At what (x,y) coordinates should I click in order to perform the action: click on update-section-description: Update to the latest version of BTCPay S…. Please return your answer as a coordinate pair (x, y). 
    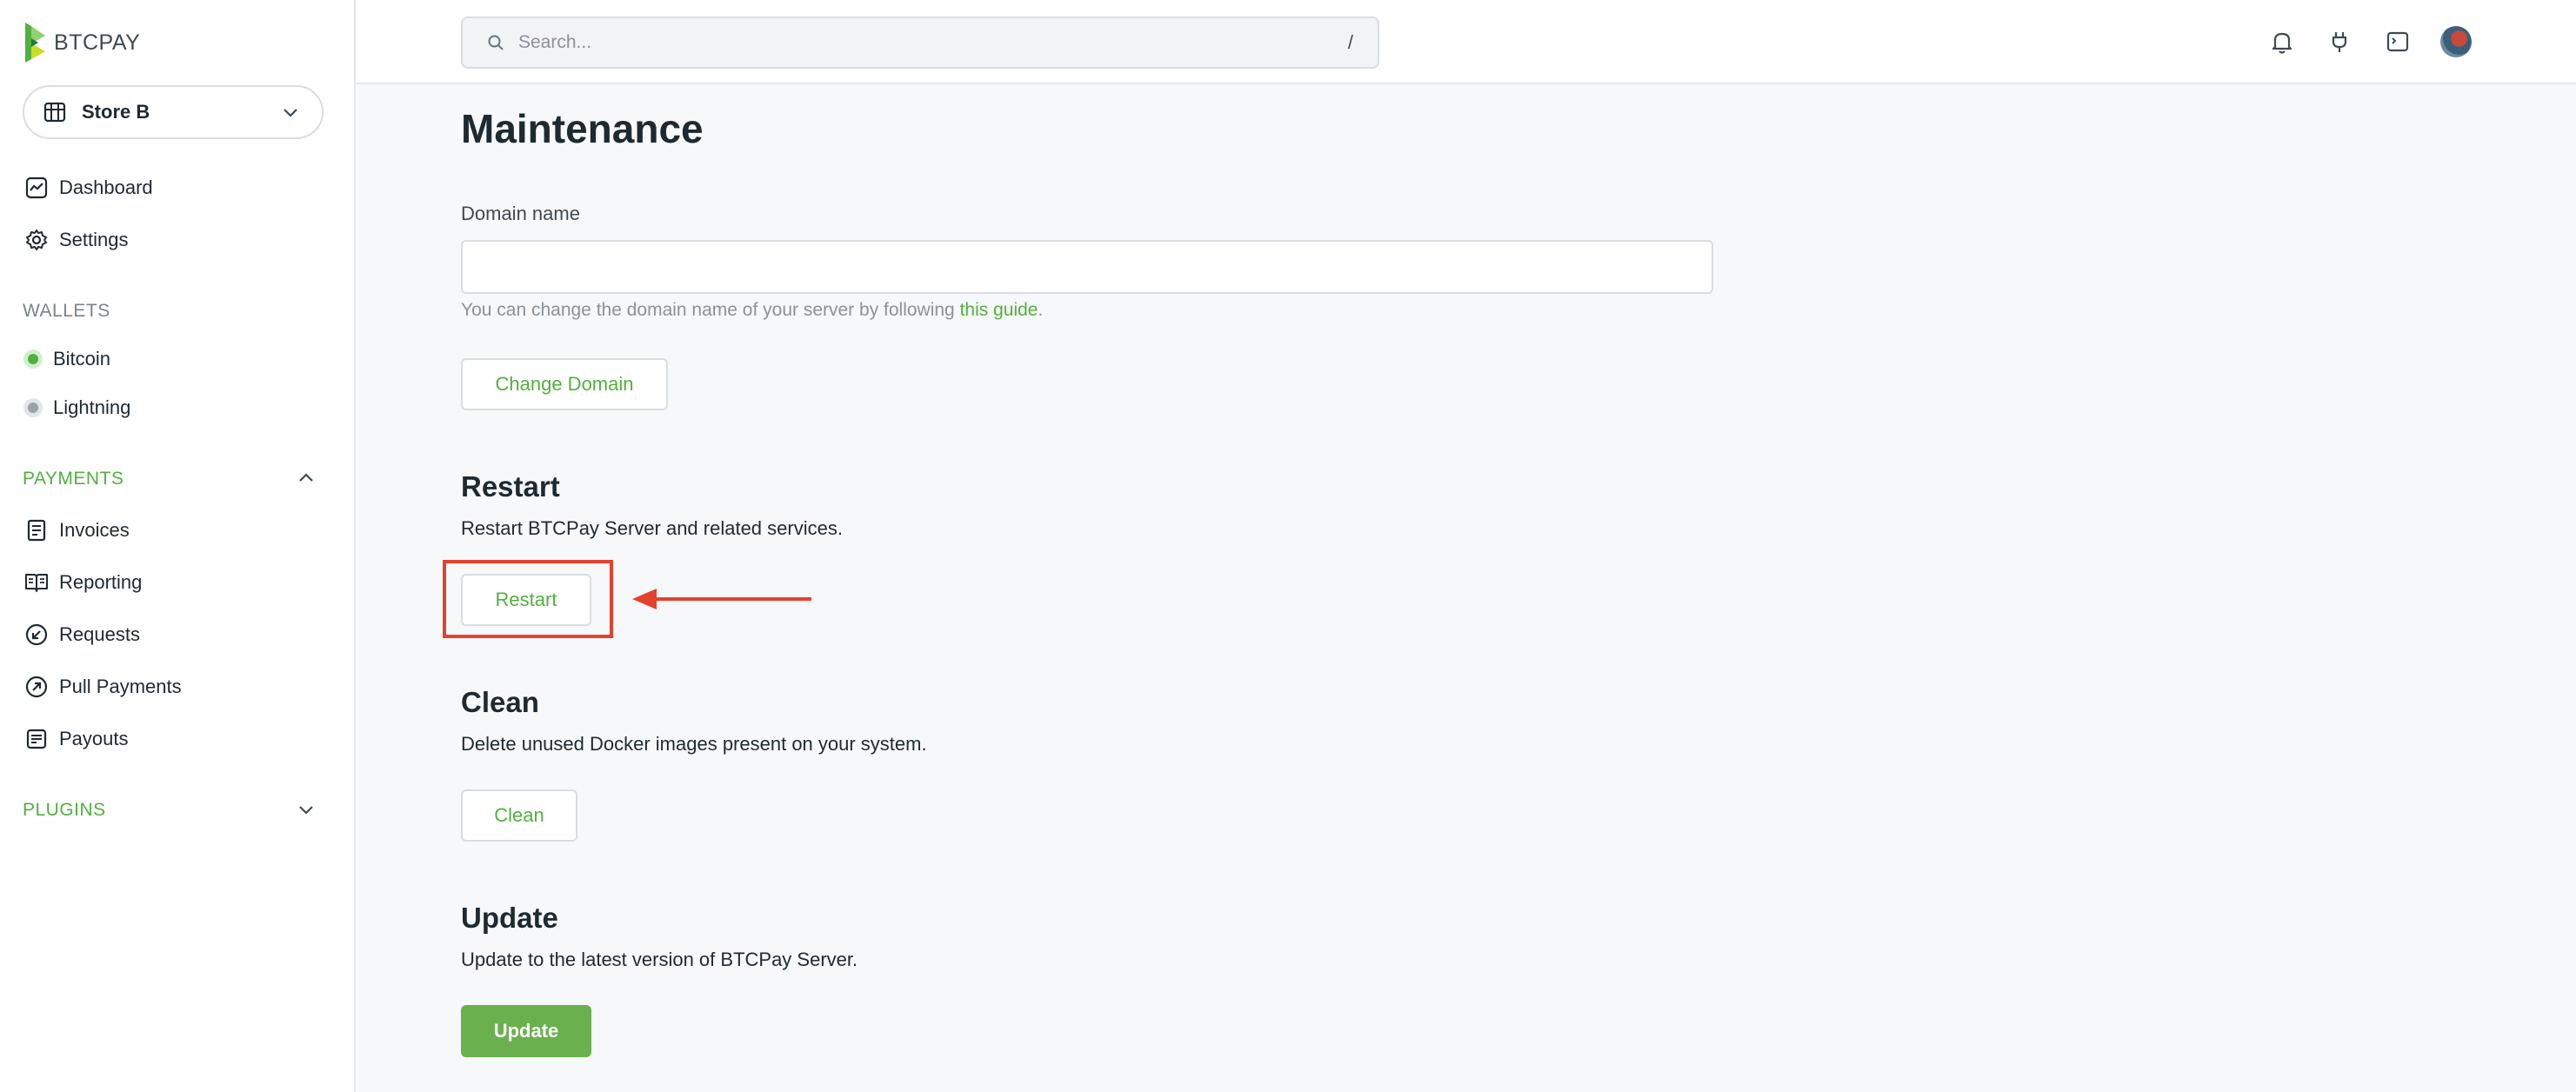
    Looking at the image, I should click on (659, 959).